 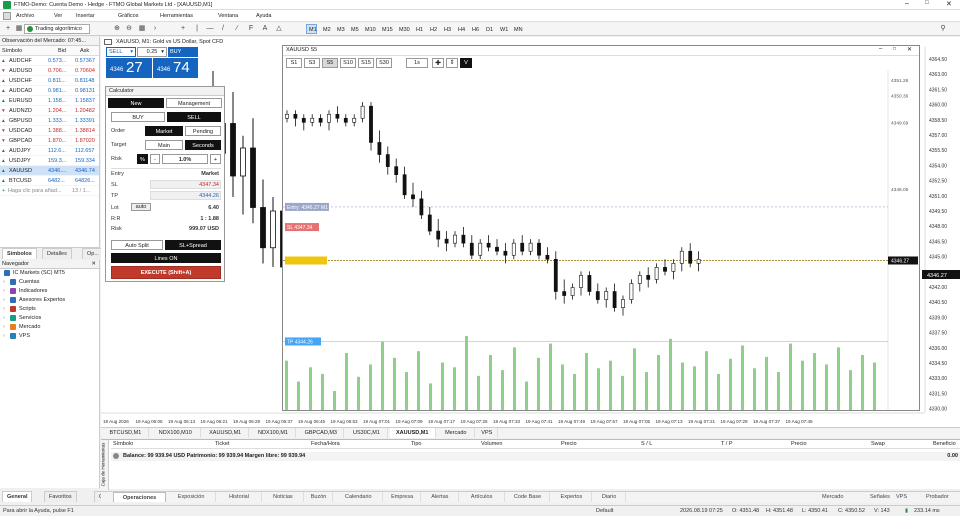 What do you see at coordinates (438, 63) in the screenshot?
I see `sub-crosshair-icon: ✚` at bounding box center [438, 63].